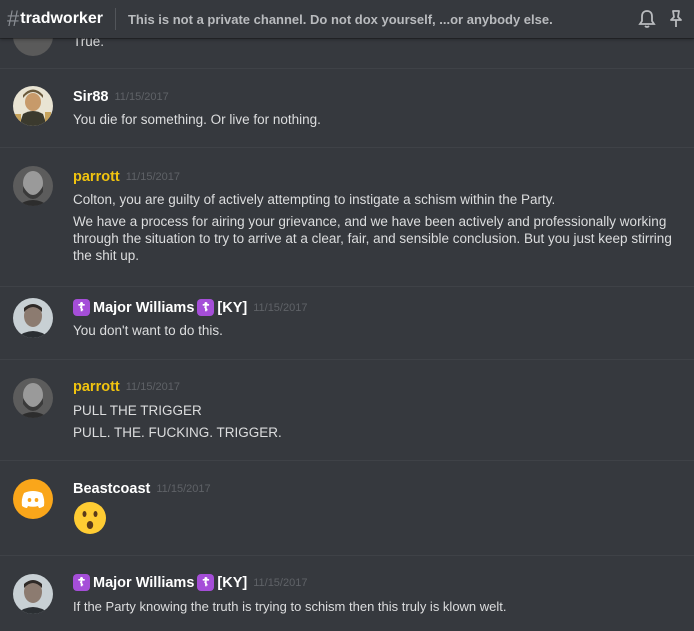 The image size is (694, 631). I want to click on message-text: You don't want to do this., so click(148, 330).